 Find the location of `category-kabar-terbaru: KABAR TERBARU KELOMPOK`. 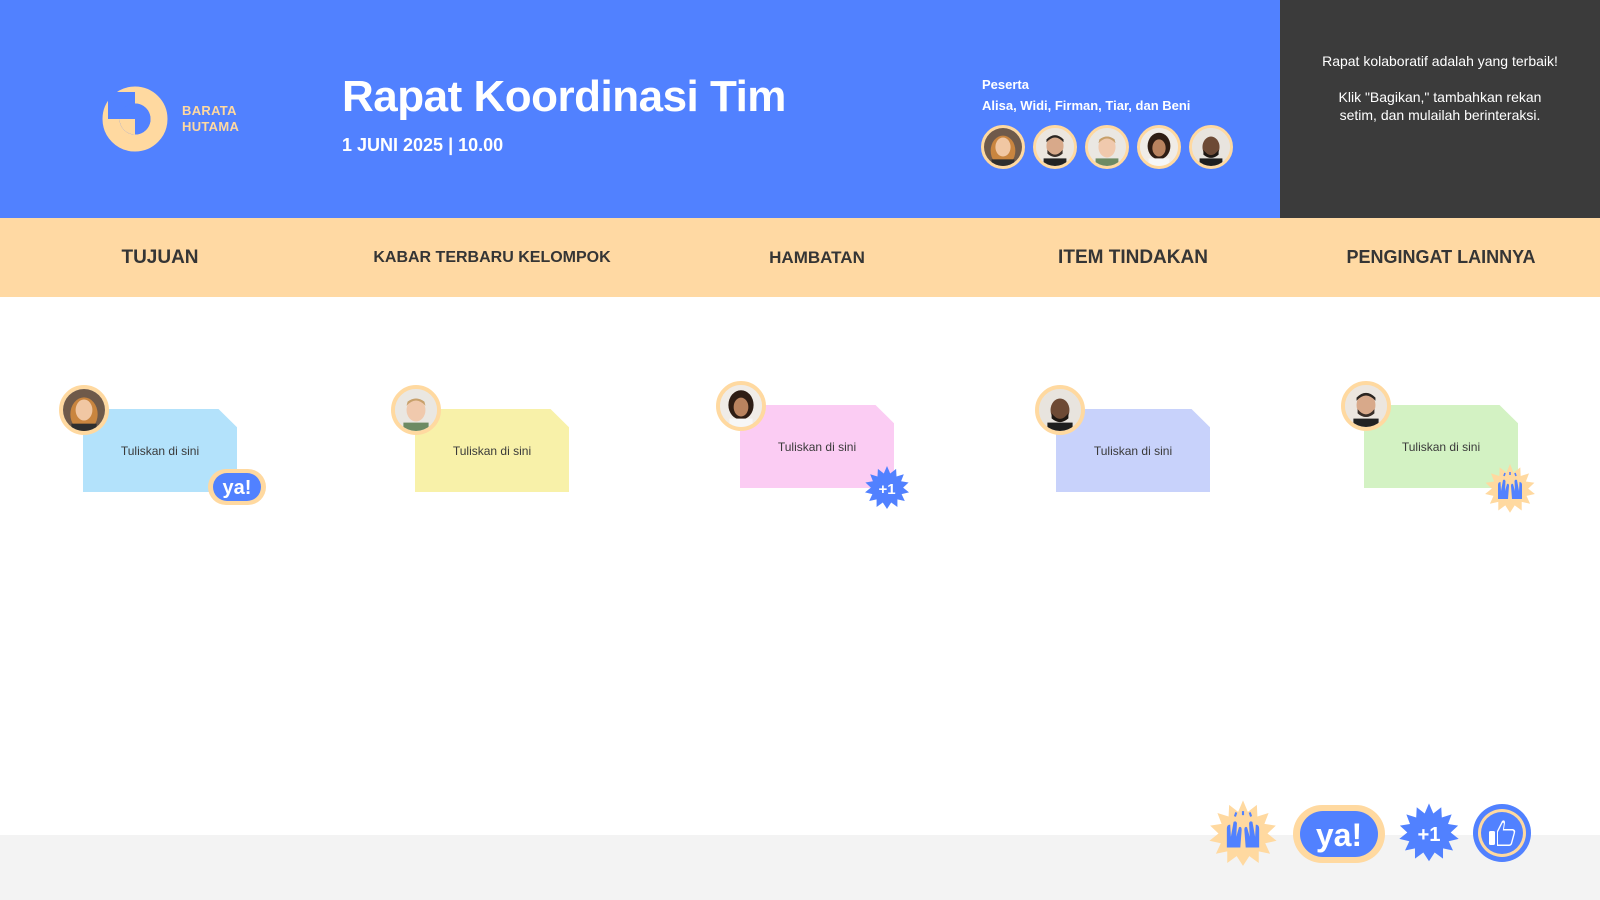

category-kabar-terbaru: KABAR TERBARU KELOMPOK is located at coordinates (491, 257).